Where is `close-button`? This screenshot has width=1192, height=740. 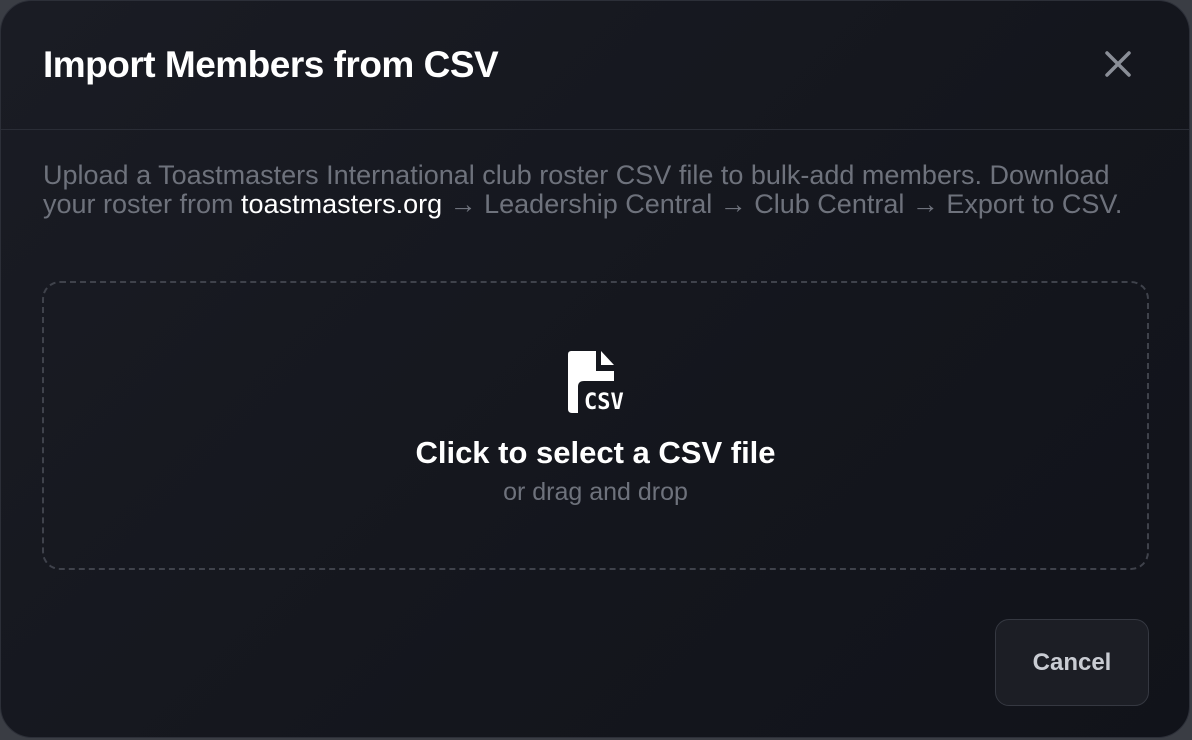
close-button is located at coordinates (1118, 64).